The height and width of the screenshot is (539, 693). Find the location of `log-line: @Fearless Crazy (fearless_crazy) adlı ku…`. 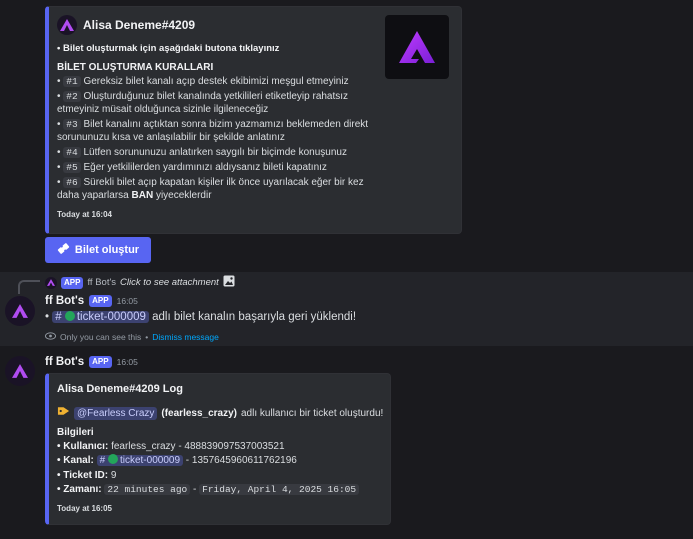

log-line: @Fearless Crazy (fearless_crazy) adlı ku… is located at coordinates (220, 413).